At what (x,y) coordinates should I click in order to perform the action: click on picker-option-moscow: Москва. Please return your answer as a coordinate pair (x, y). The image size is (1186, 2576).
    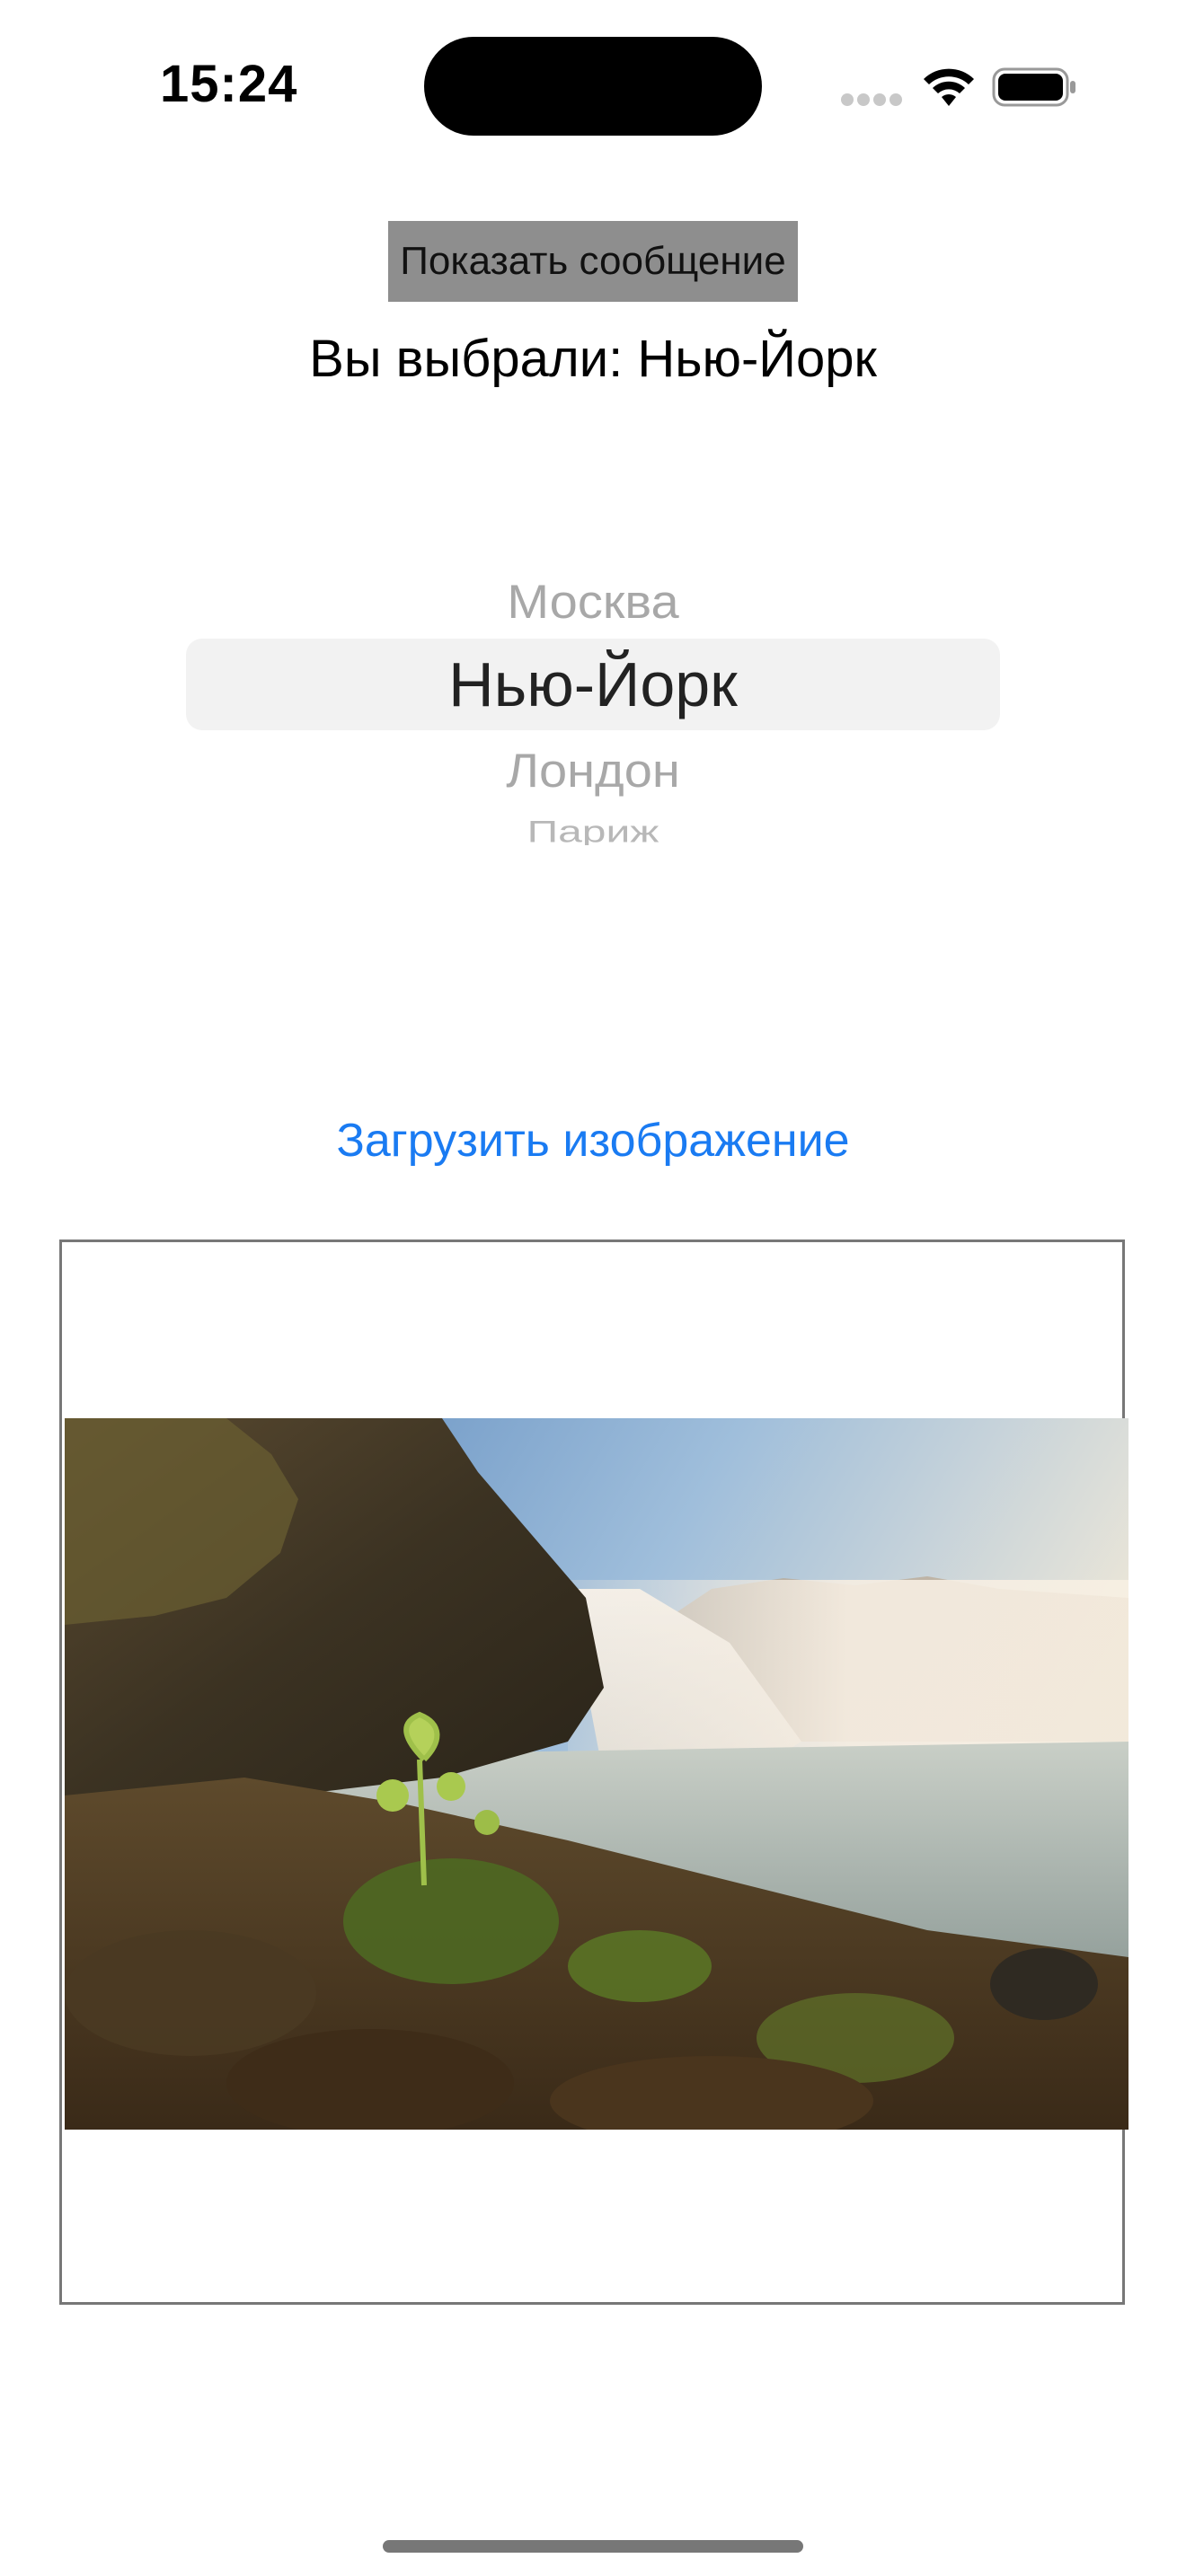
    Looking at the image, I should click on (593, 601).